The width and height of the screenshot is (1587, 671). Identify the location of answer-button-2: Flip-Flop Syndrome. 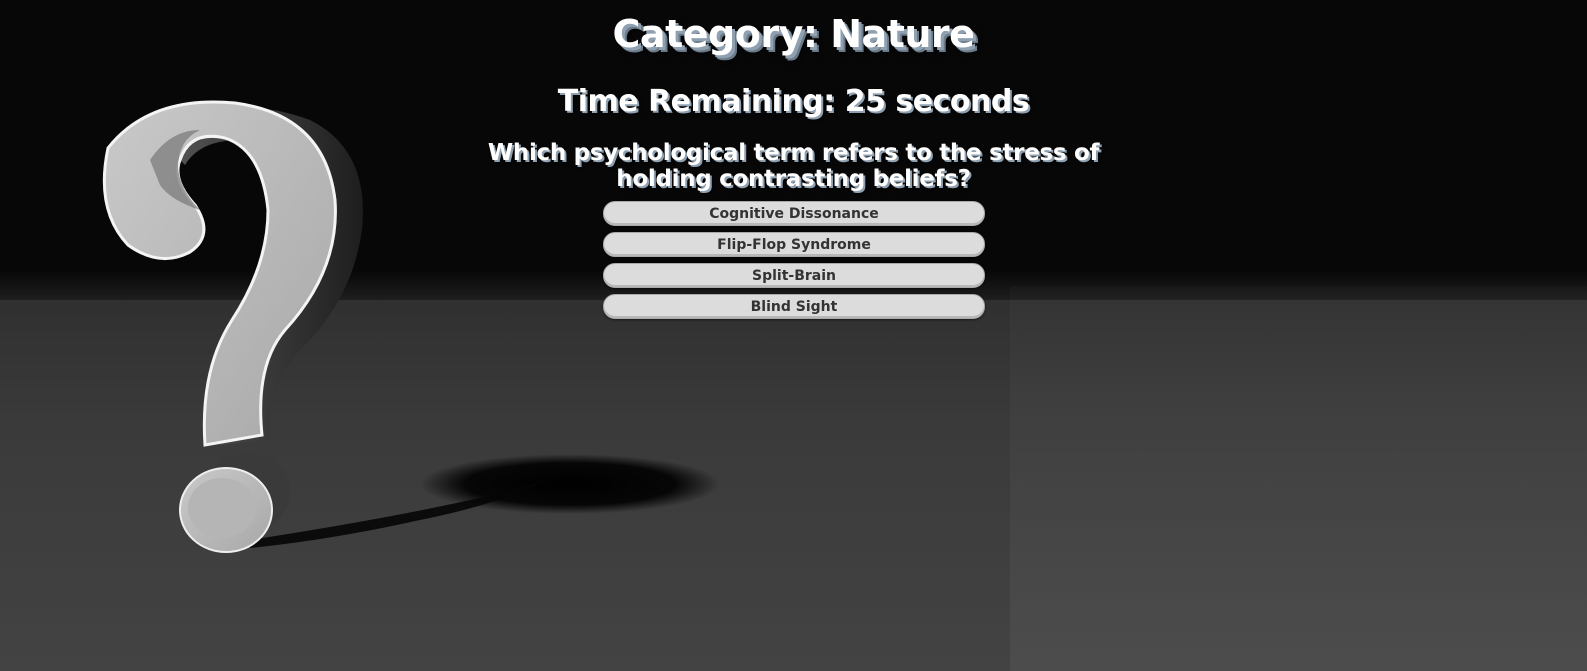
(794, 244).